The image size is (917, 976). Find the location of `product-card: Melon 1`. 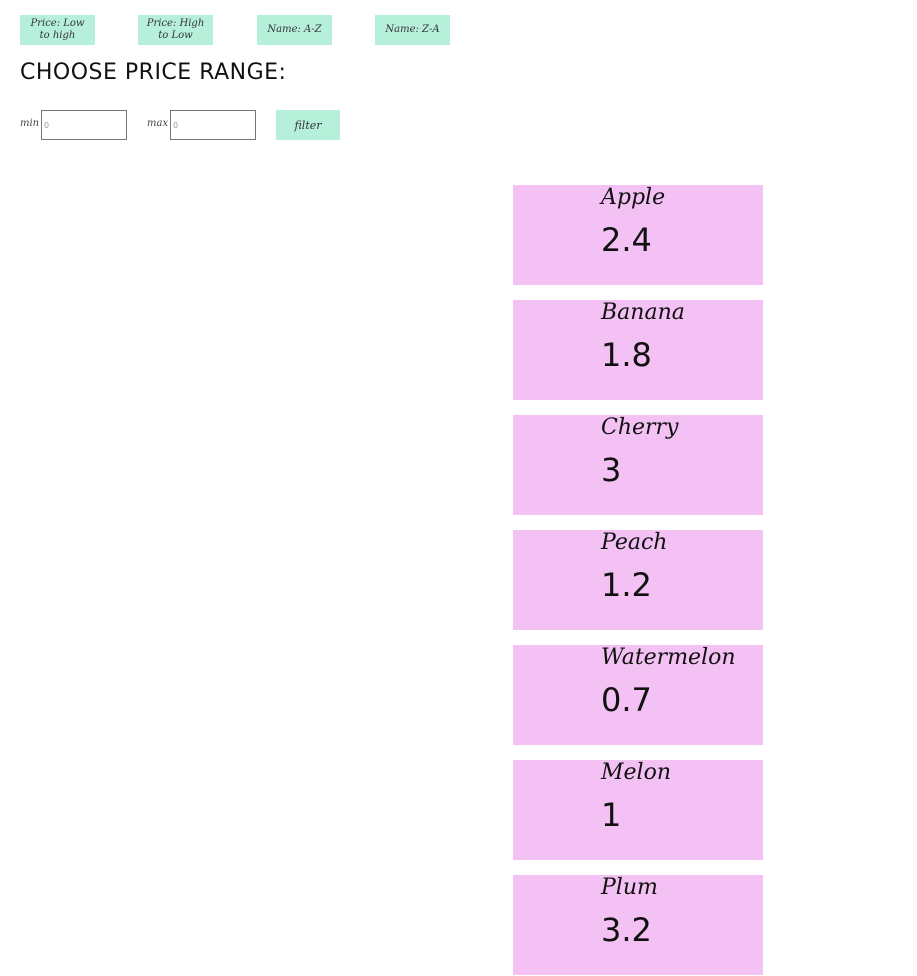

product-card: Melon 1 is located at coordinates (638, 810).